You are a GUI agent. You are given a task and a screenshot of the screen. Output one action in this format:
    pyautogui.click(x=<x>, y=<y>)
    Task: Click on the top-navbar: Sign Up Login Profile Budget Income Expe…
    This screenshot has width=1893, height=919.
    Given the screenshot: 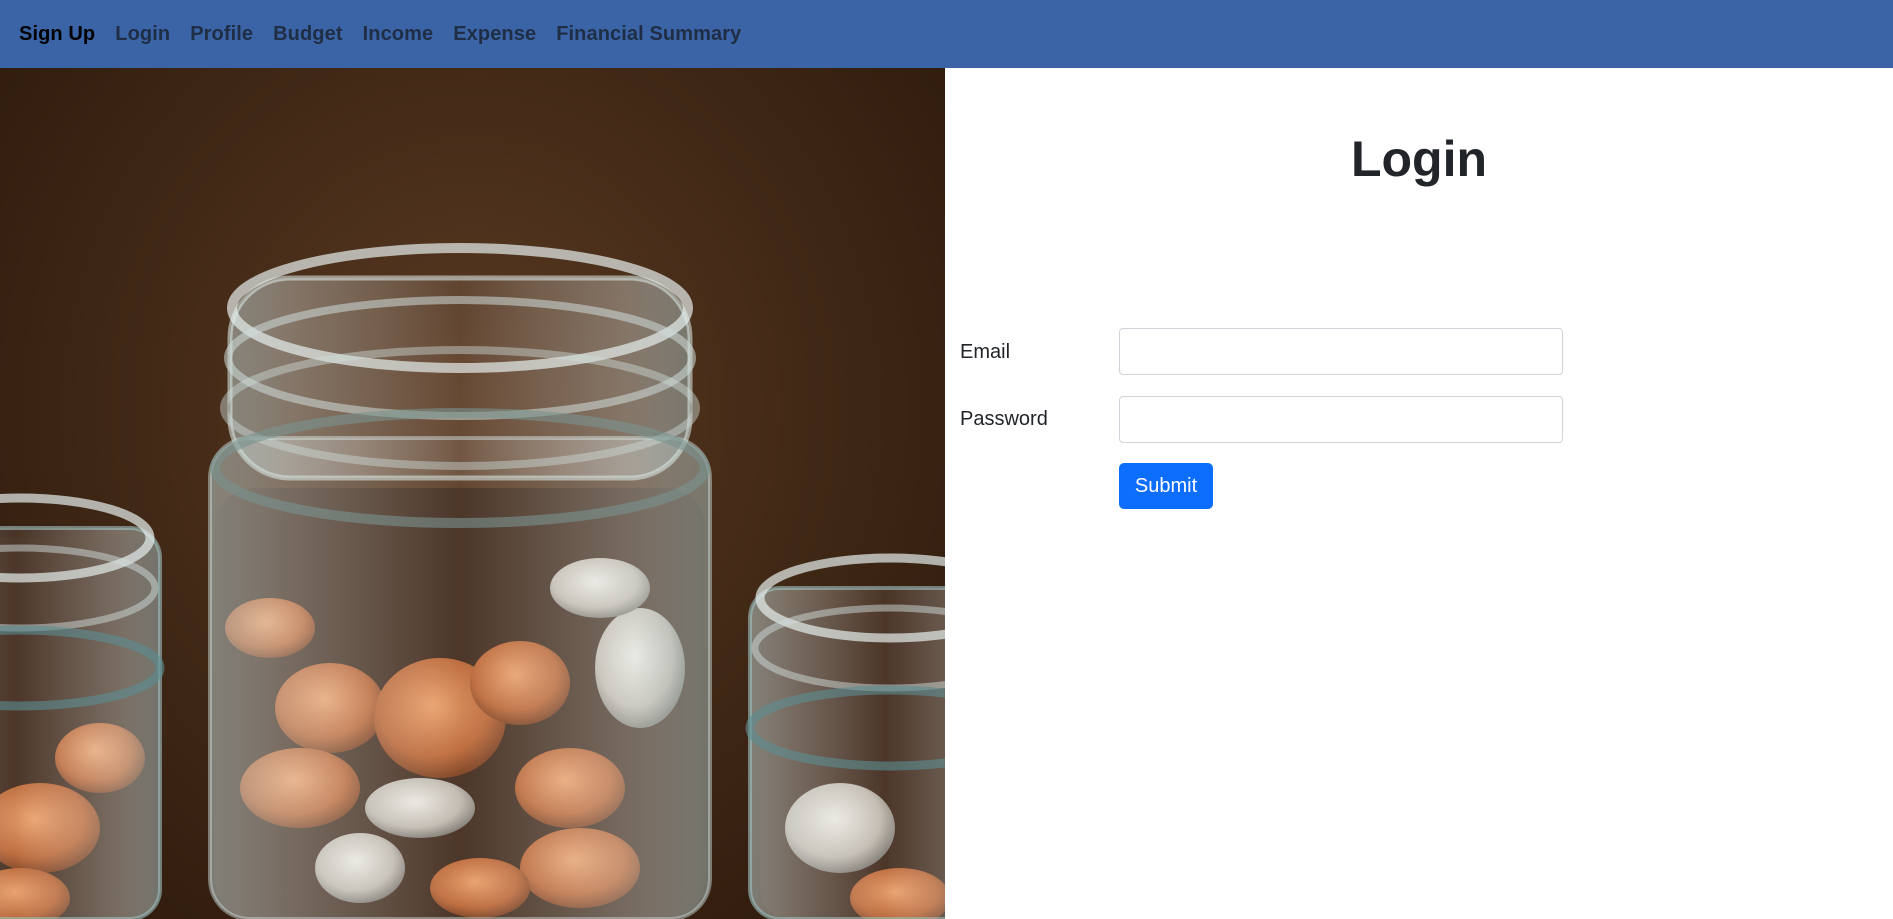 What is the action you would take?
    pyautogui.click(x=946, y=34)
    